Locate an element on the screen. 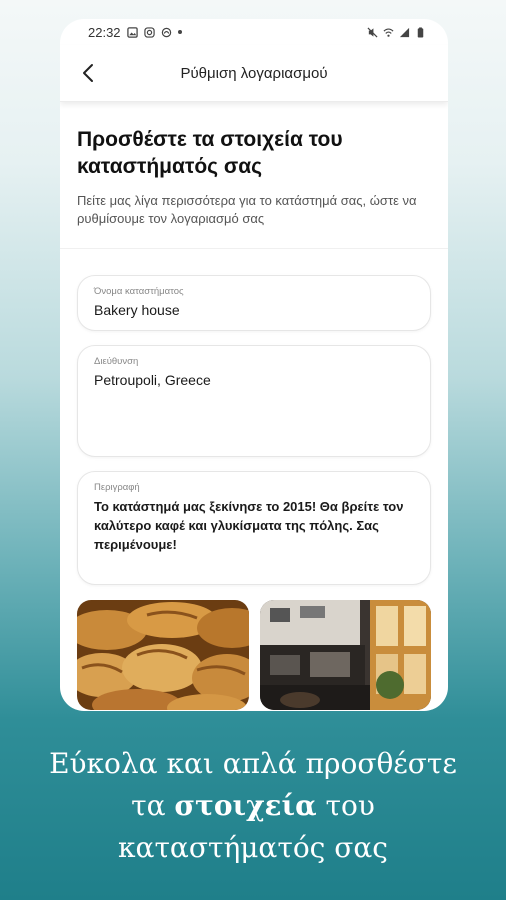  caption-line-2-bold: στοιχεία is located at coordinates (245, 805).